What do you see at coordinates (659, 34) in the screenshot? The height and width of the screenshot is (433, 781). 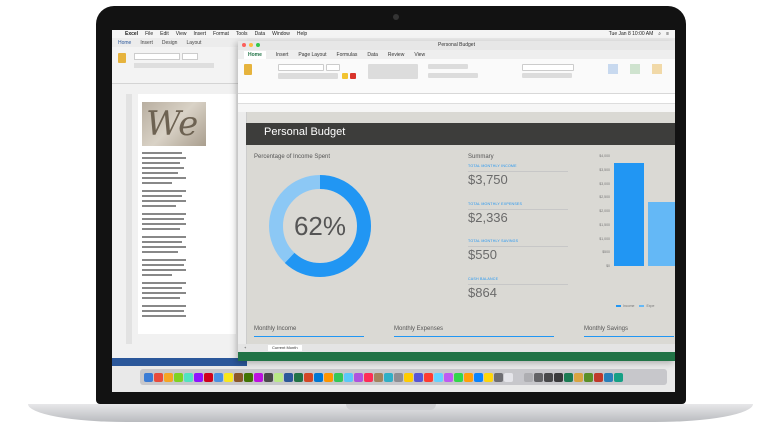 I see `search-icon: ⌕` at bounding box center [659, 34].